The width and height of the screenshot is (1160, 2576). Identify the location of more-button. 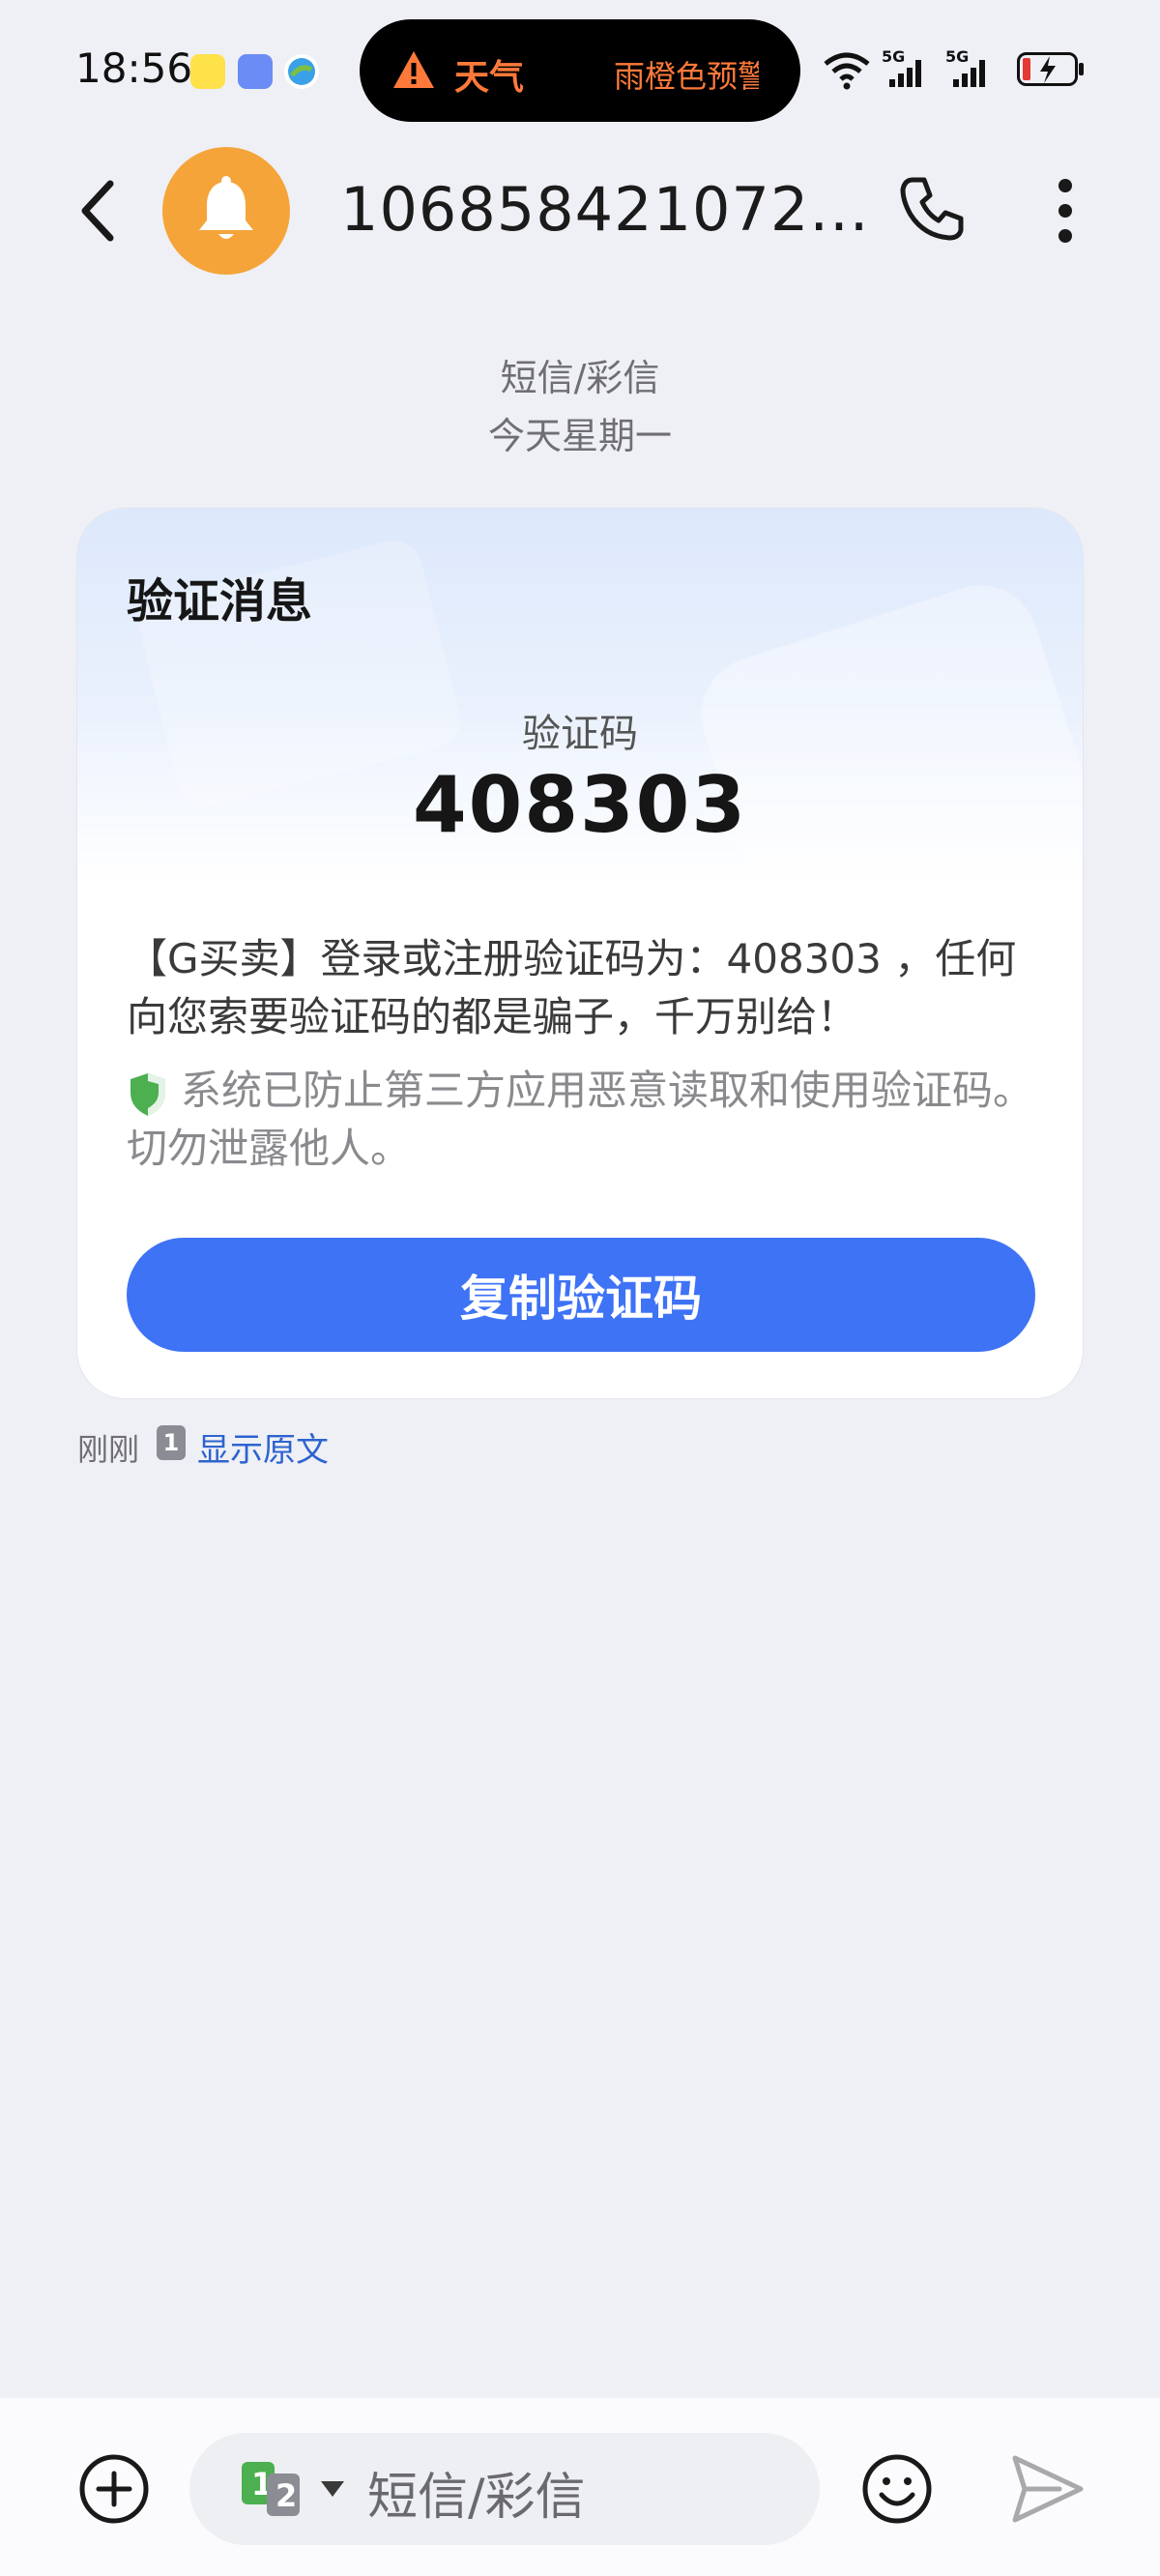
(1065, 213).